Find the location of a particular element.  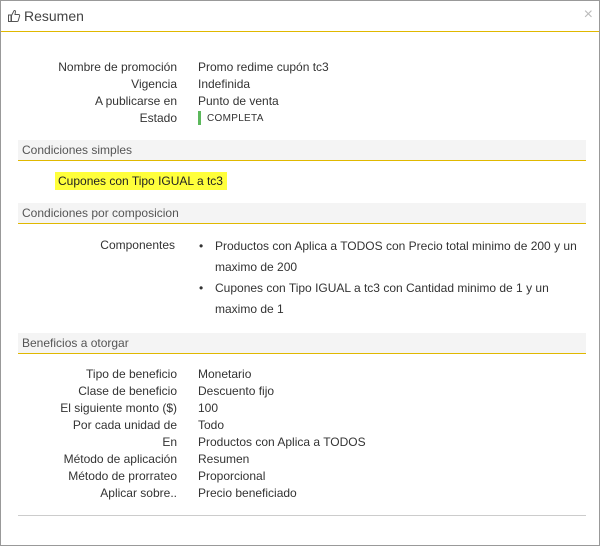

status-indicator is located at coordinates (199, 118).